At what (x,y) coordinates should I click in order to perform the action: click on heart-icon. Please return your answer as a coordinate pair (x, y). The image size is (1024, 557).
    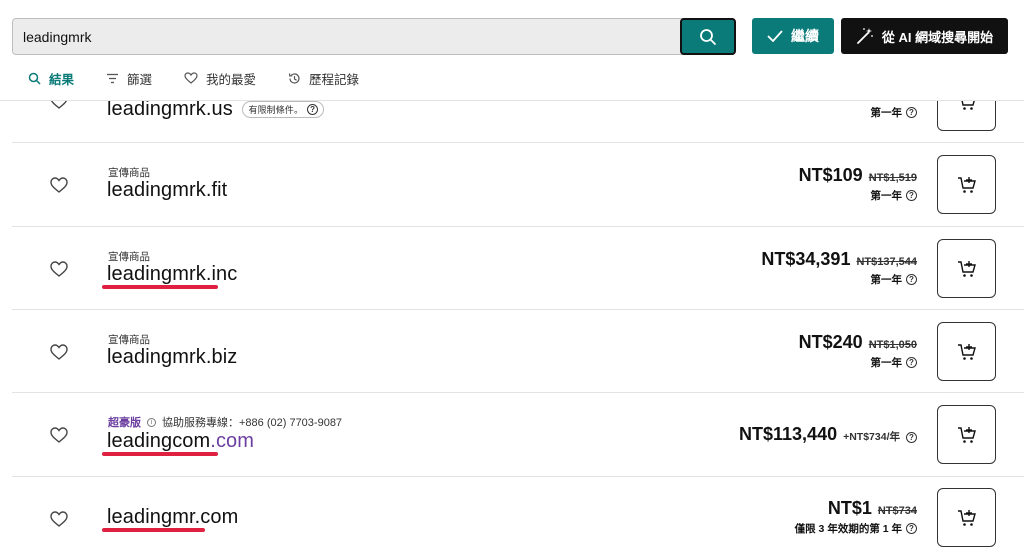
    Looking at the image, I should click on (191, 78).